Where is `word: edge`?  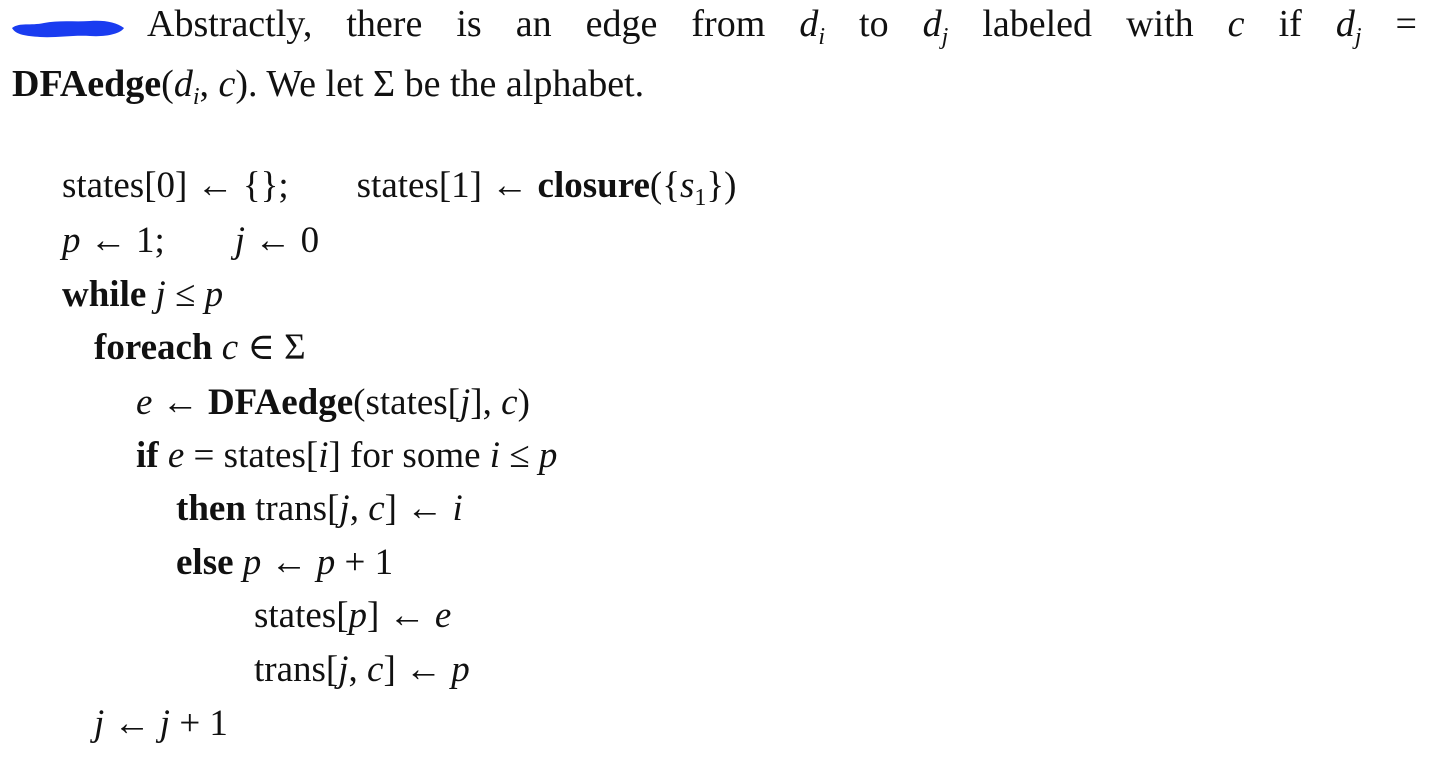 word: edge is located at coordinates (621, 24).